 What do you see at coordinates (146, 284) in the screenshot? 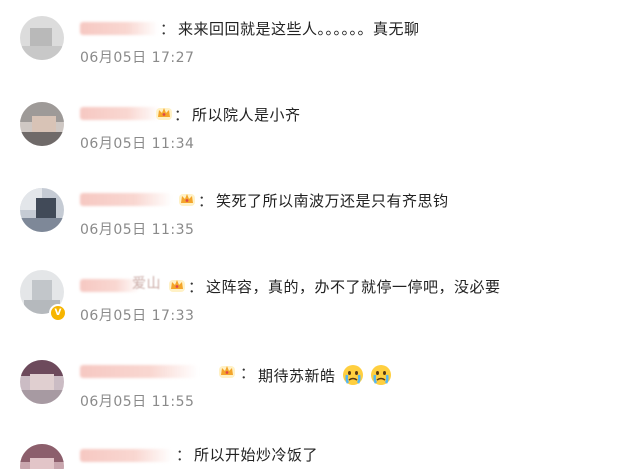
I see `username-fragment: 爱山` at bounding box center [146, 284].